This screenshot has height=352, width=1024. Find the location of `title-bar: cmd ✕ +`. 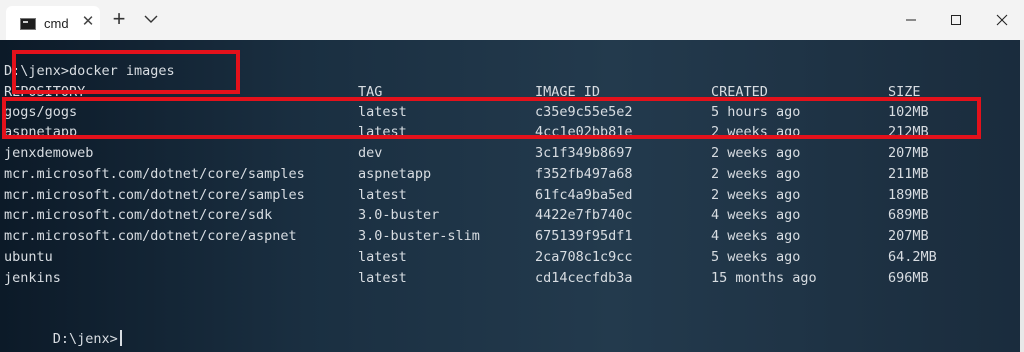

title-bar: cmd ✕ + is located at coordinates (512, 20).